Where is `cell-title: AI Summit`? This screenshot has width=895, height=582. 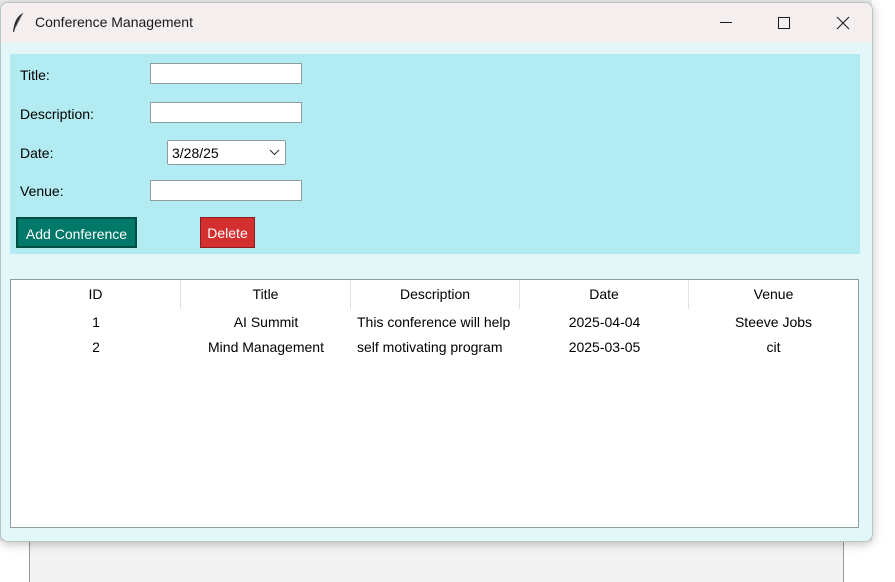 cell-title: AI Summit is located at coordinates (266, 322).